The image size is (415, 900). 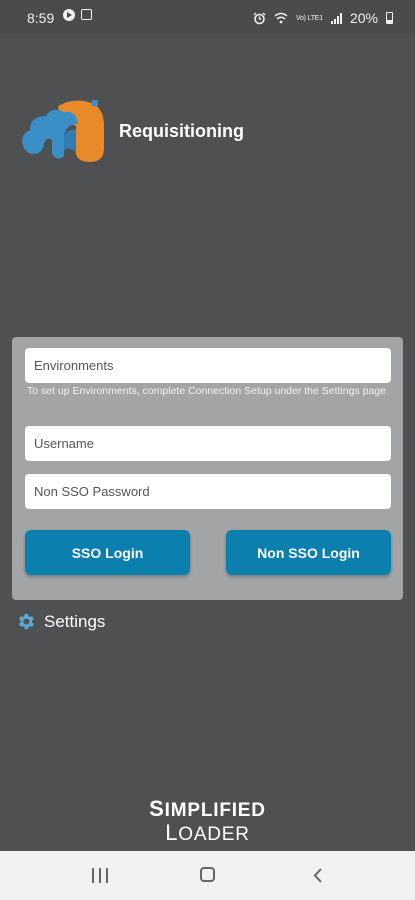 I want to click on wifi-icon, so click(x=281, y=18).